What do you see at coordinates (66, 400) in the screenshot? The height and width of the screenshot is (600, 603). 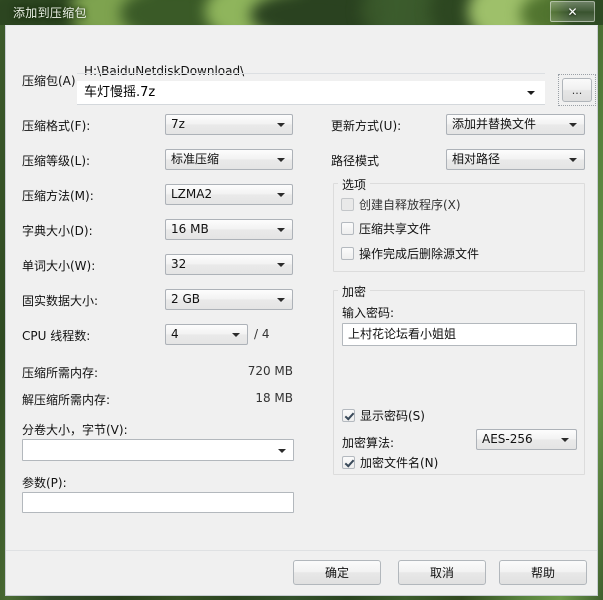 I see `memory-decompress-label: 解压缩所需内存:` at bounding box center [66, 400].